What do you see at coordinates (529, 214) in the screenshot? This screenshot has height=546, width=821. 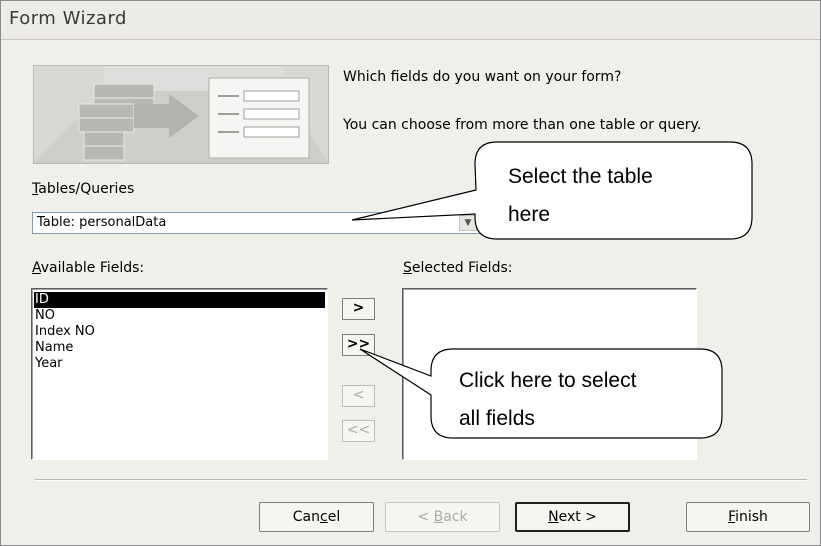 I see `callout-table-line2: here` at bounding box center [529, 214].